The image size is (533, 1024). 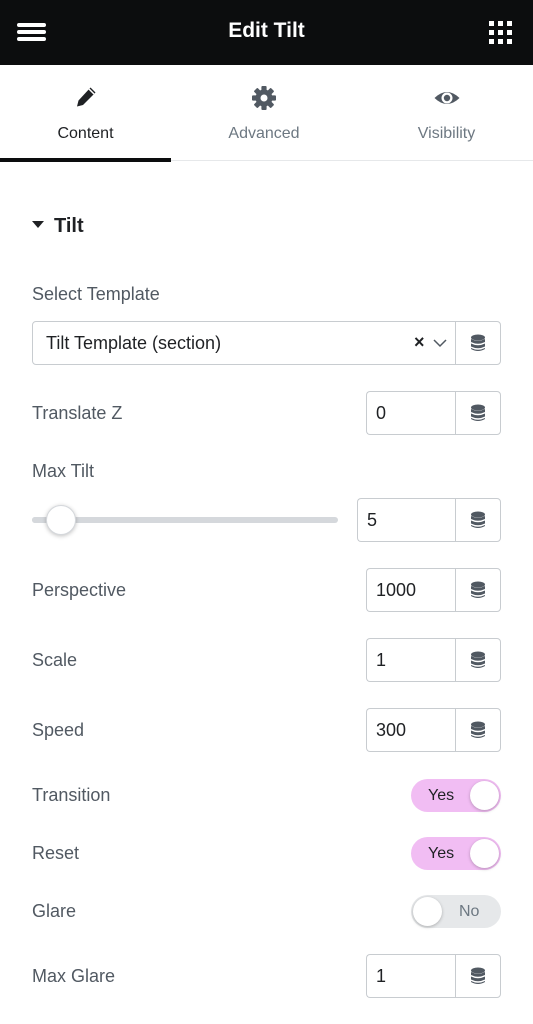 I want to click on max-tilt-input, so click(x=406, y=520).